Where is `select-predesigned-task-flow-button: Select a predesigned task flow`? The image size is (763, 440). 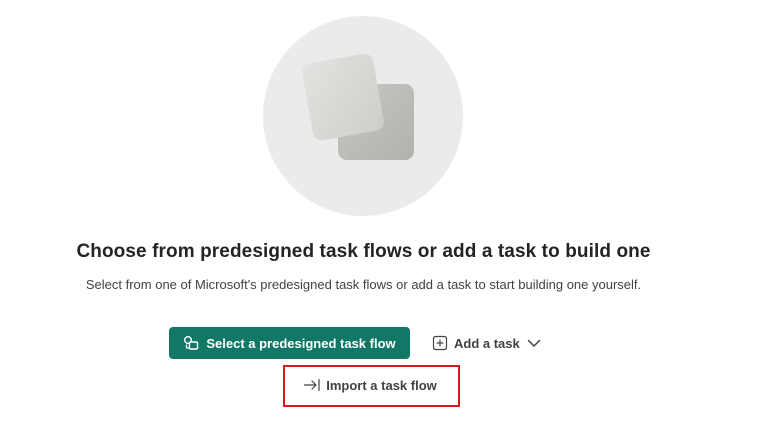
select-predesigned-task-flow-button: Select a predesigned task flow is located at coordinates (289, 343).